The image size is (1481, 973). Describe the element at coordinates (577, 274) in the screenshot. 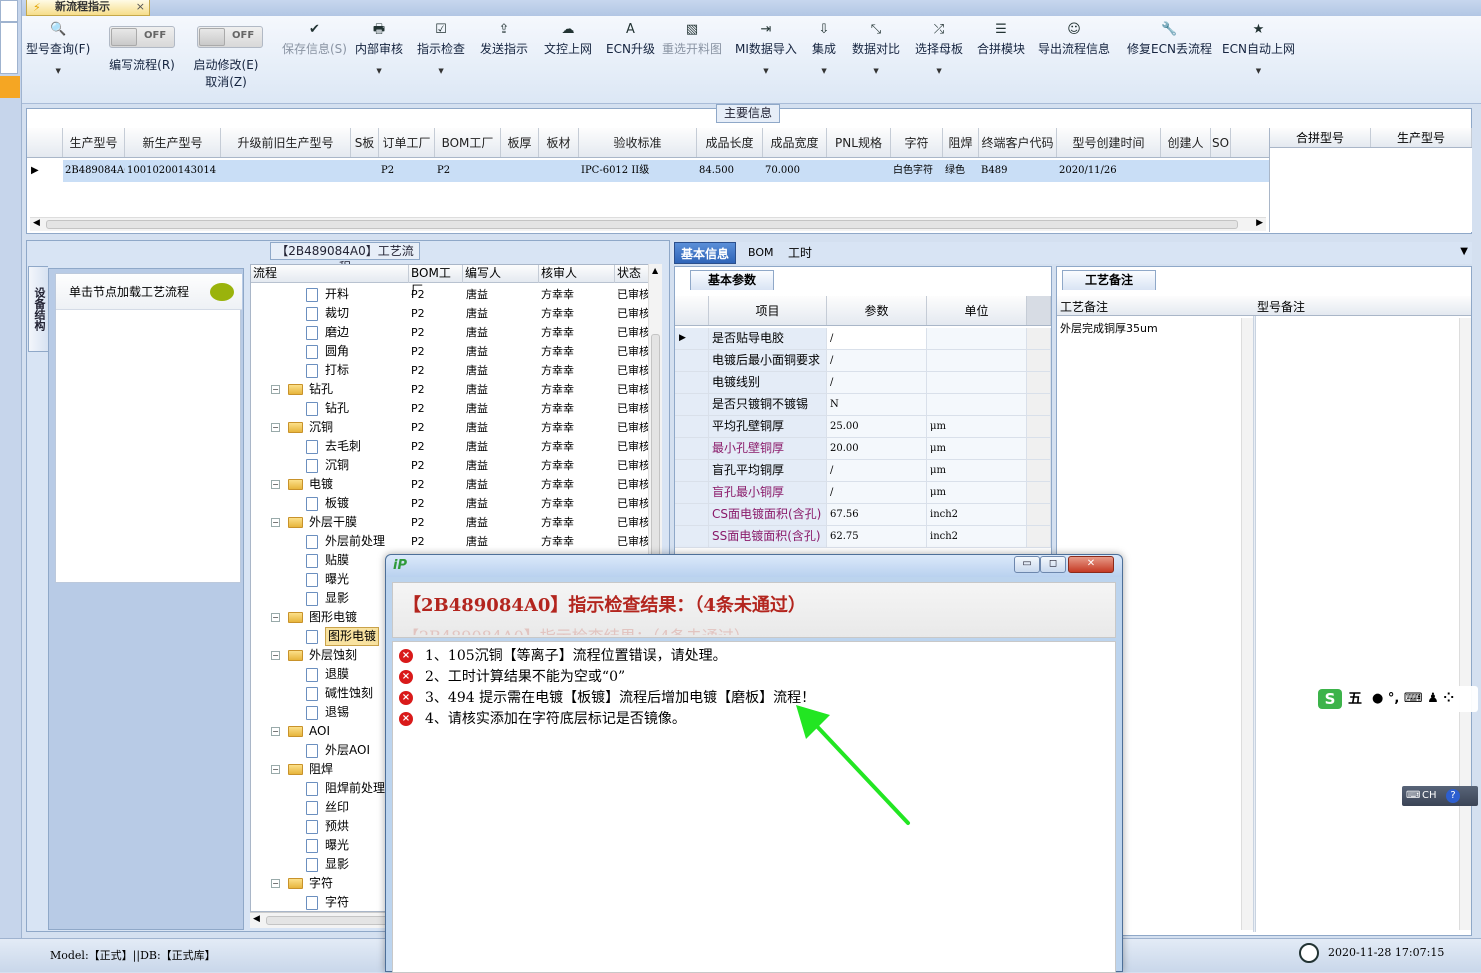

I see `tree-col-header: 核审人` at that location.